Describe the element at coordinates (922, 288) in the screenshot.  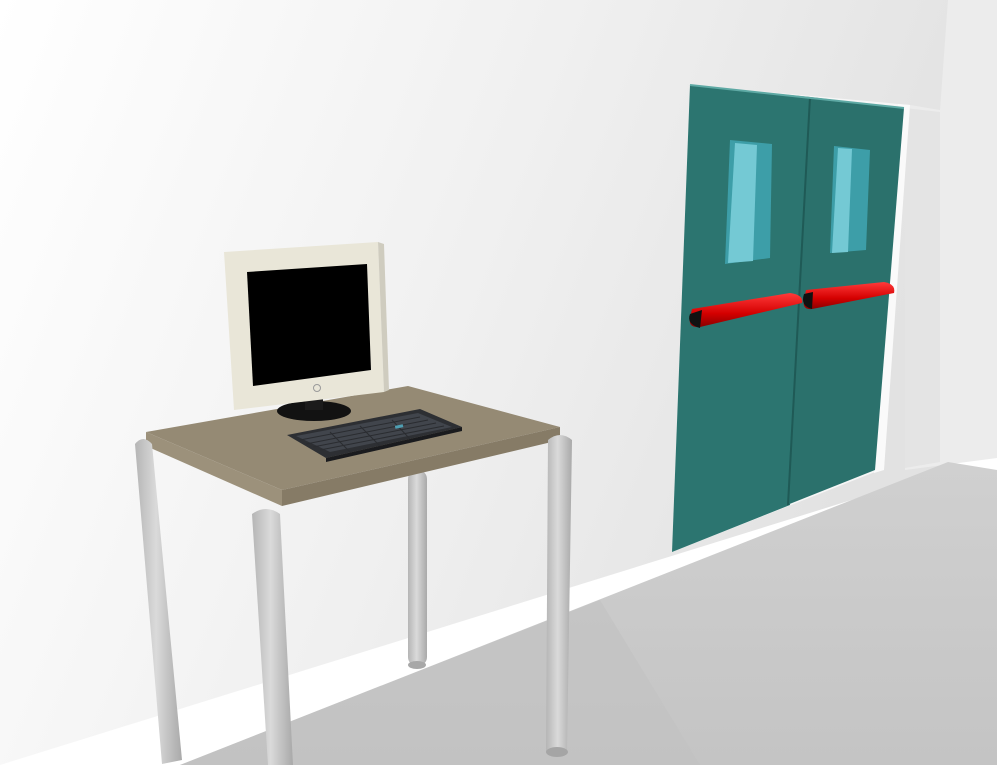
I see `side-wall-lower` at that location.